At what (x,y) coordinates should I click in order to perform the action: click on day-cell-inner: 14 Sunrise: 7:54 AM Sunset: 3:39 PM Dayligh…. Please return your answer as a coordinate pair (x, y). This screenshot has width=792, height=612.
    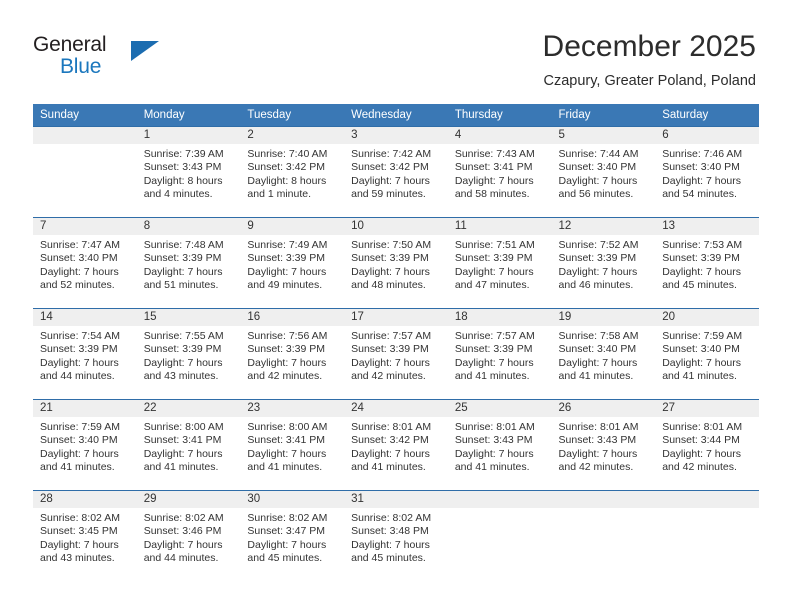
    Looking at the image, I should click on (85, 354).